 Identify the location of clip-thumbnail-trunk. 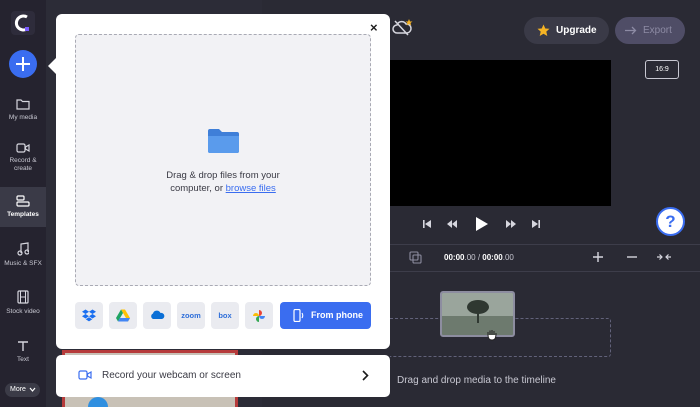
(478, 317).